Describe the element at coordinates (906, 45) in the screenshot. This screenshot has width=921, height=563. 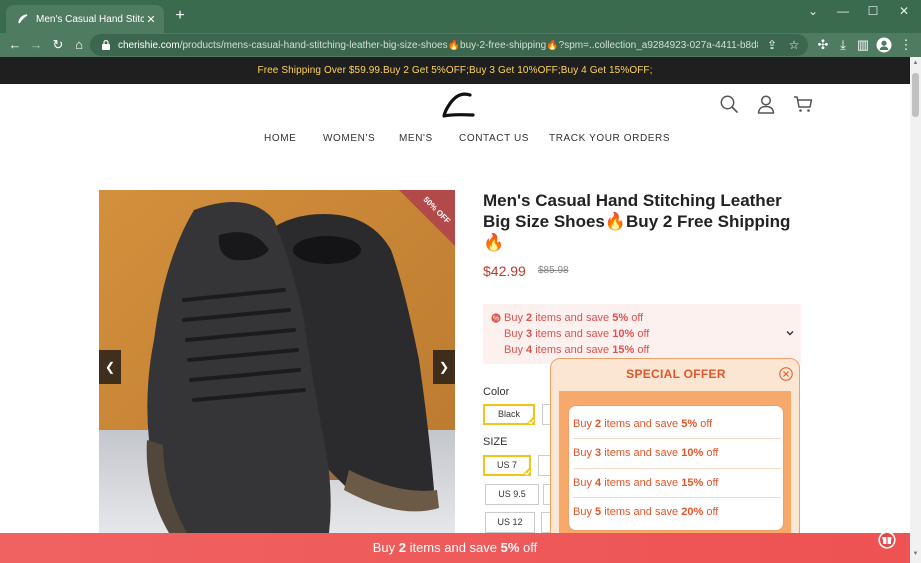
I see `browser-menu-icon: ⋮` at that location.